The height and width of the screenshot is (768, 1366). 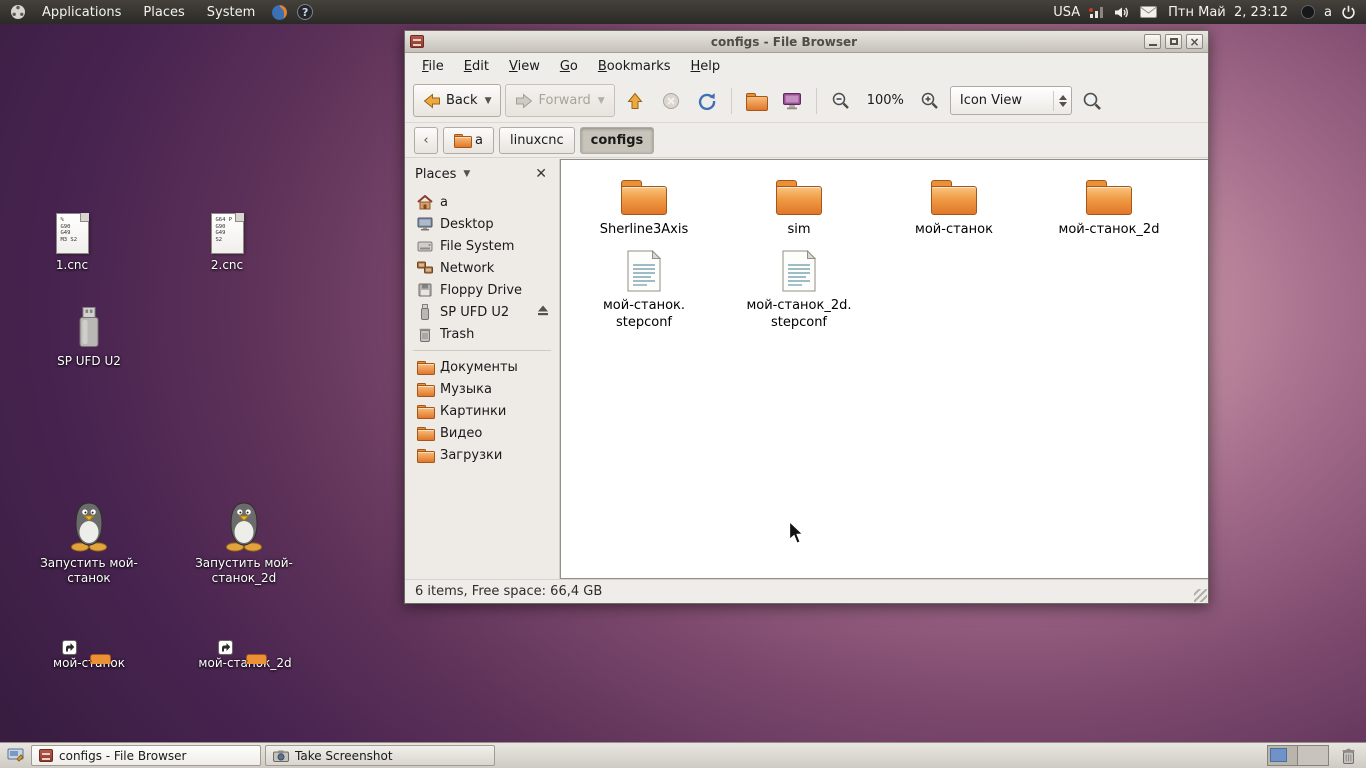 What do you see at coordinates (756, 100) in the screenshot?
I see `home-button` at bounding box center [756, 100].